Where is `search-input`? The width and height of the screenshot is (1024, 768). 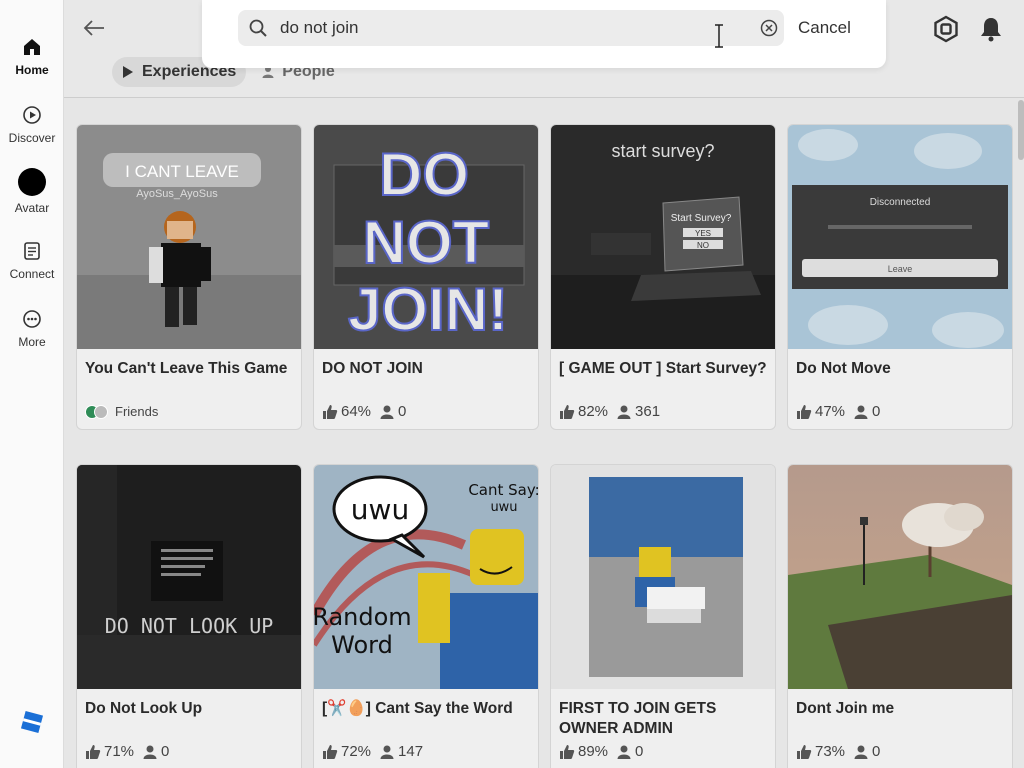
search-input is located at coordinates (515, 28).